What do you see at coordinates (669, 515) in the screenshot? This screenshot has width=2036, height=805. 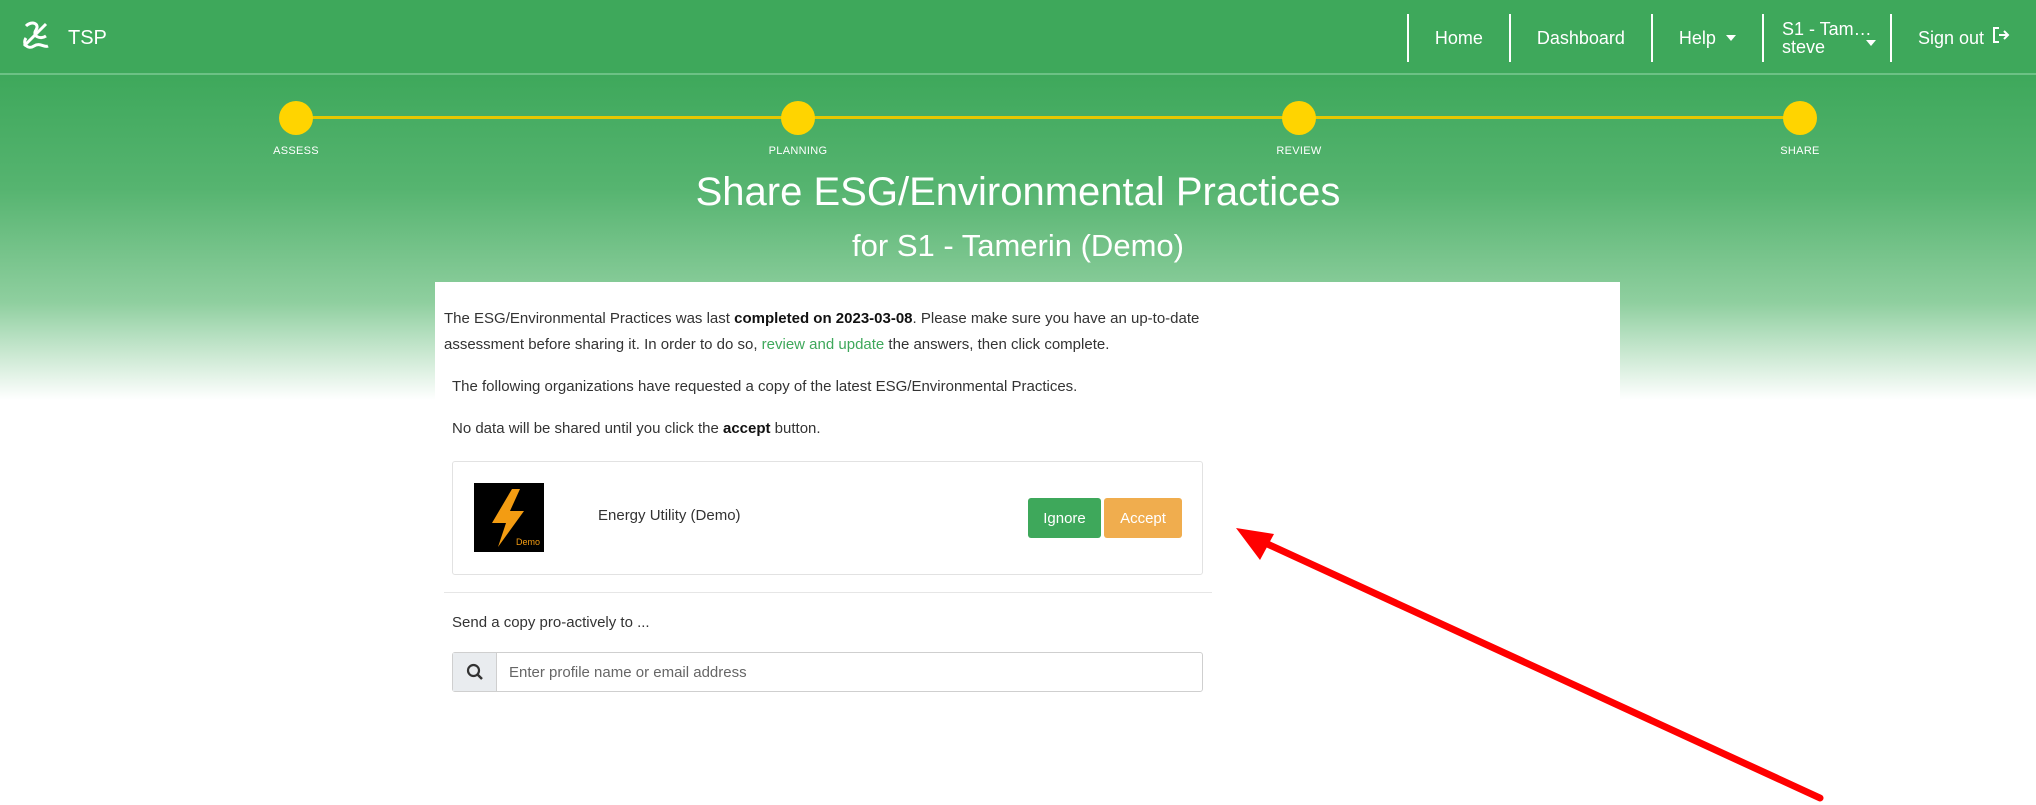 I see `org-name: Energy Utility (Demo)` at bounding box center [669, 515].